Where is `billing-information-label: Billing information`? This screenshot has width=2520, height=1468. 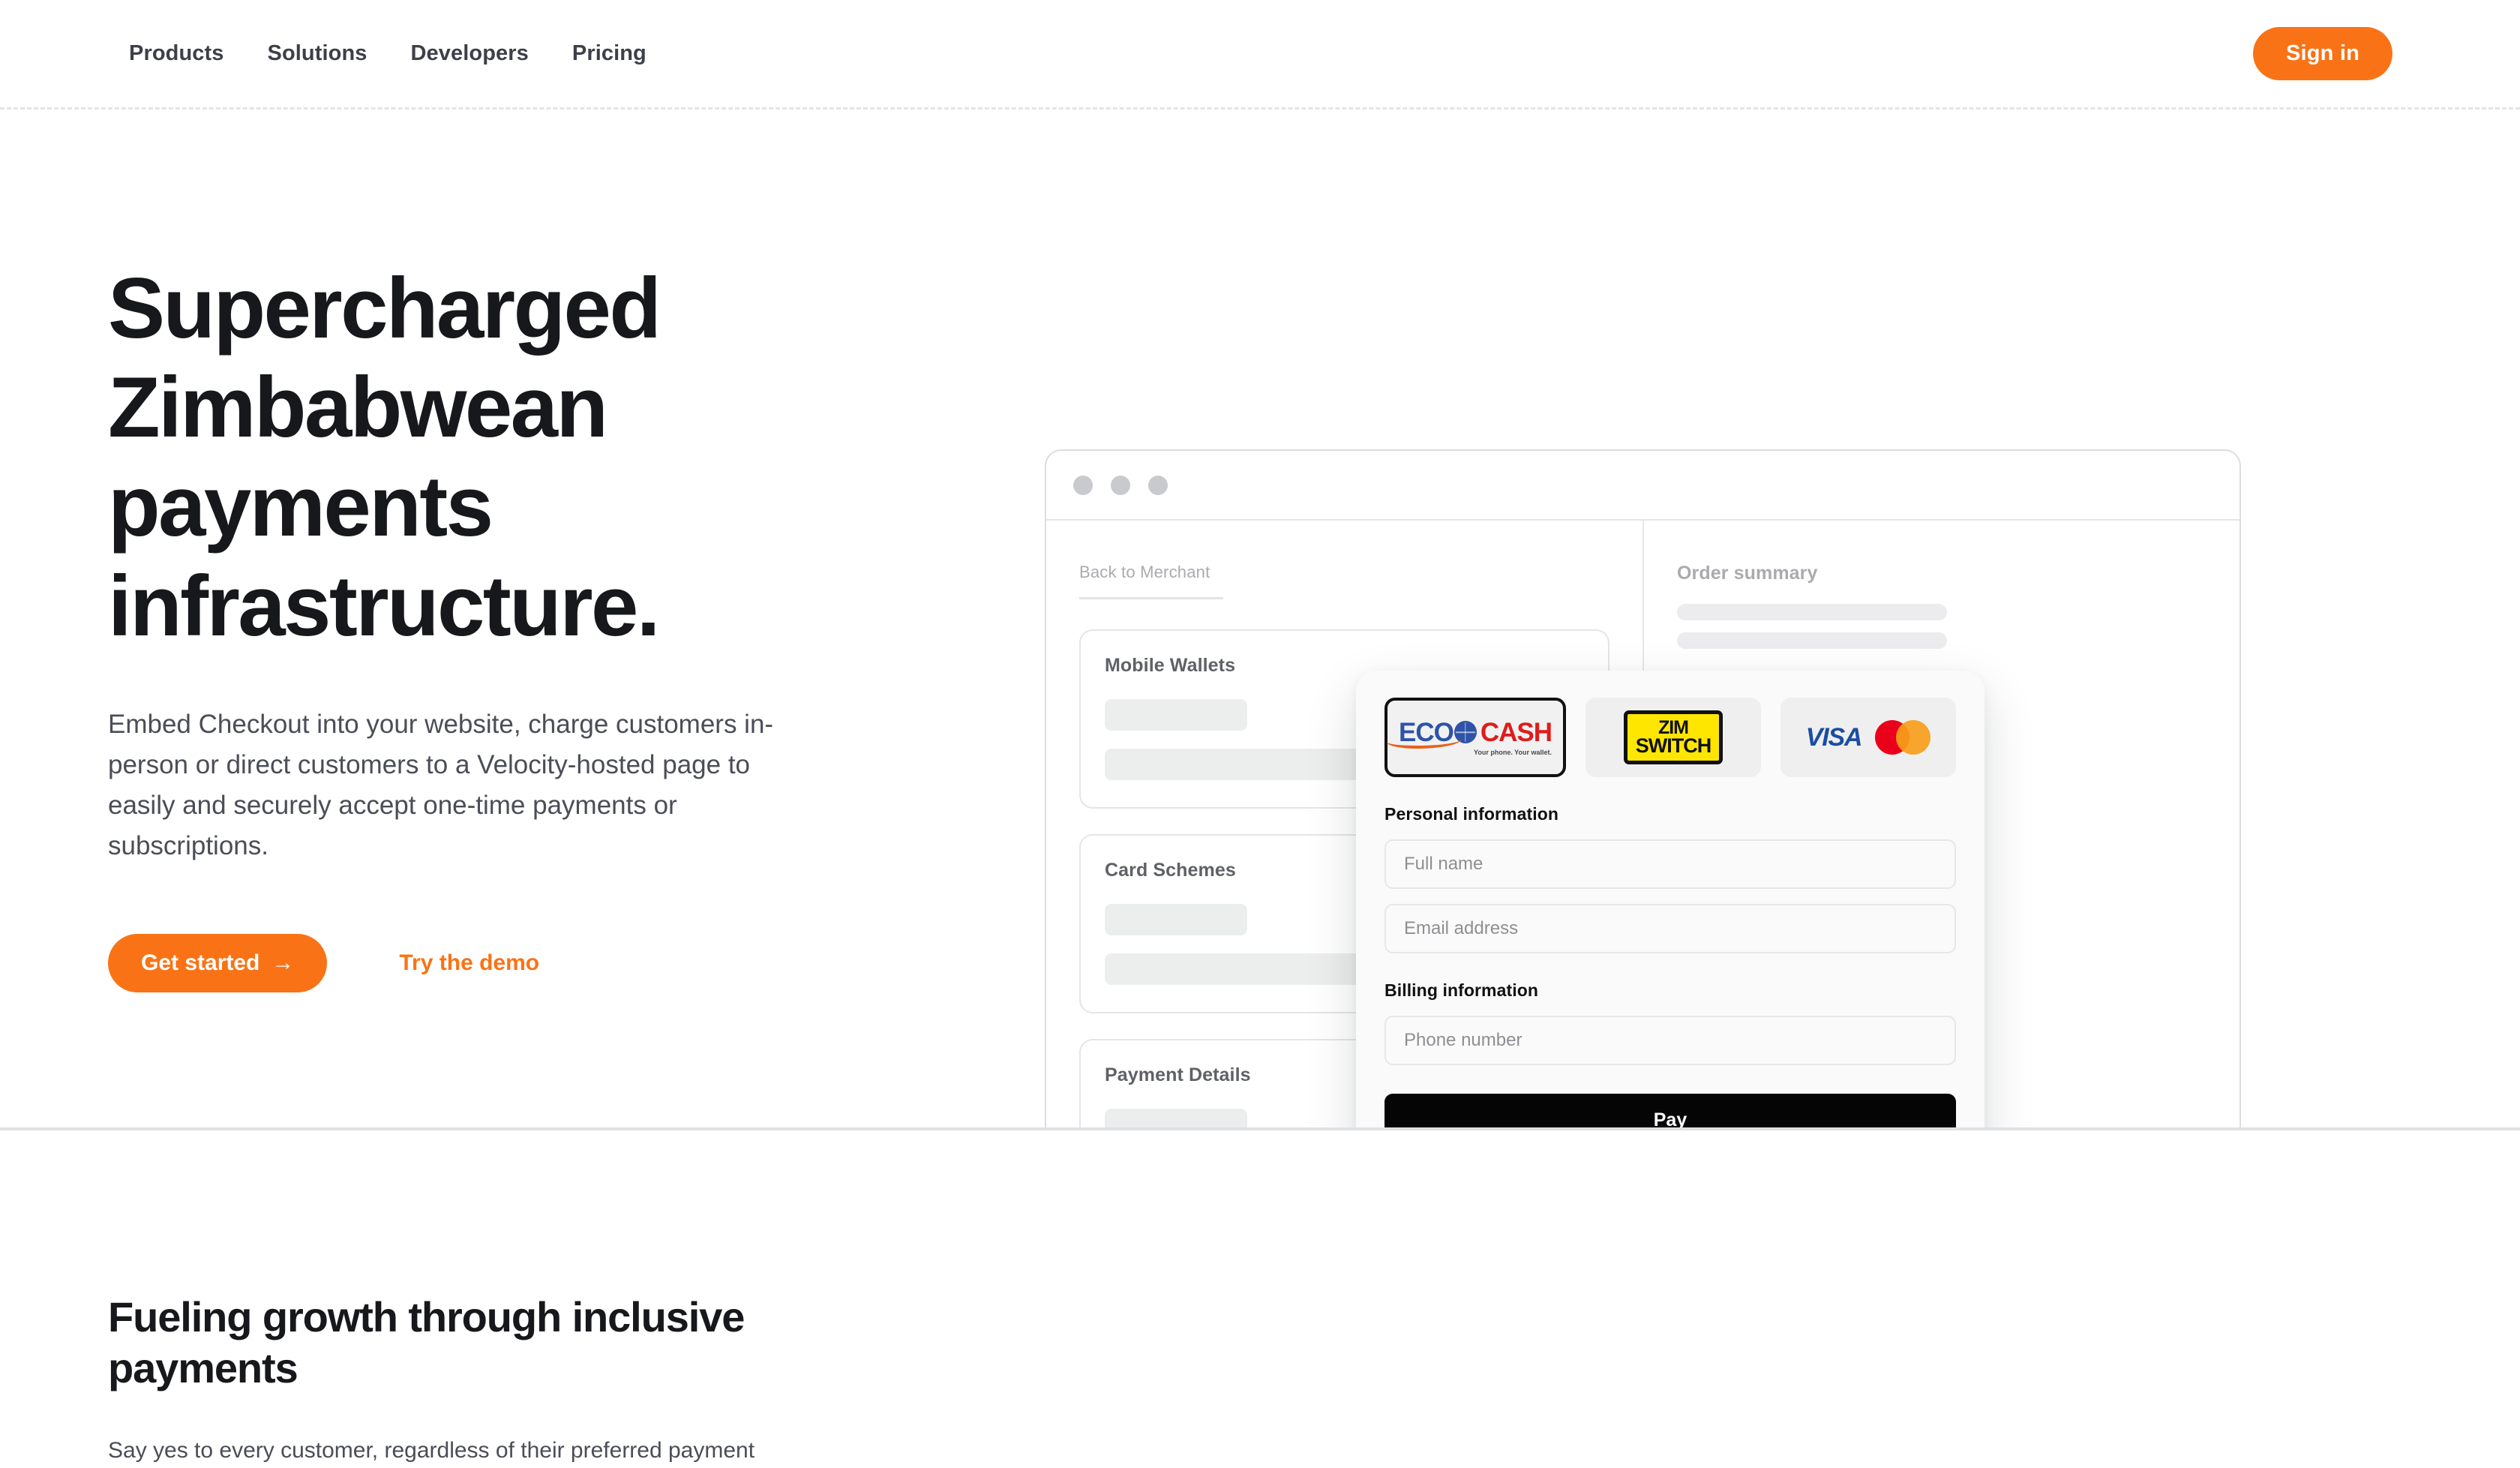 billing-information-label: Billing information is located at coordinates (1461, 990).